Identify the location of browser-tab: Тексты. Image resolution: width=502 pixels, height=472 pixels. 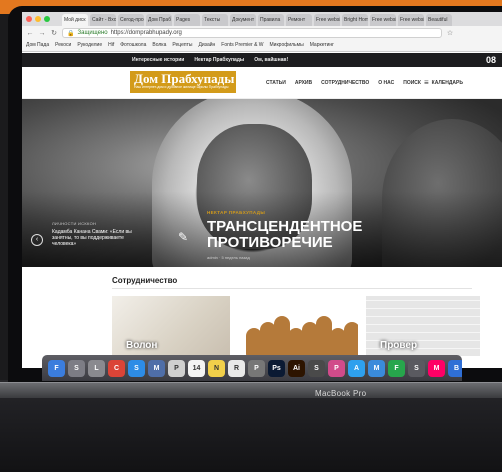
(215, 20).